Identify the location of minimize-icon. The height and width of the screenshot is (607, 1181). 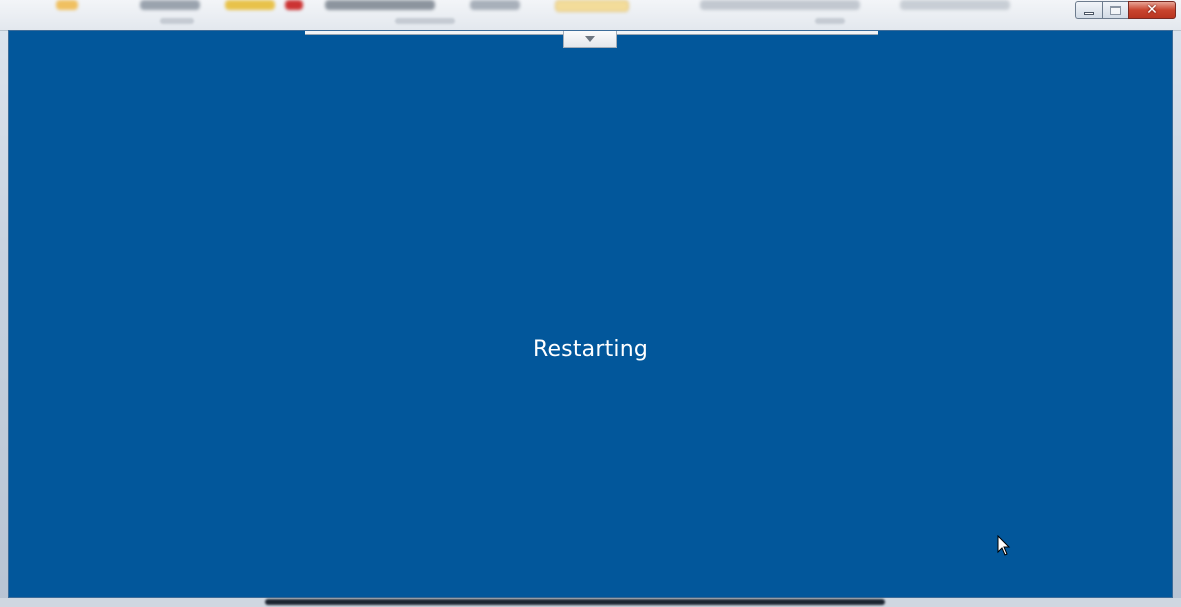
(1089, 13).